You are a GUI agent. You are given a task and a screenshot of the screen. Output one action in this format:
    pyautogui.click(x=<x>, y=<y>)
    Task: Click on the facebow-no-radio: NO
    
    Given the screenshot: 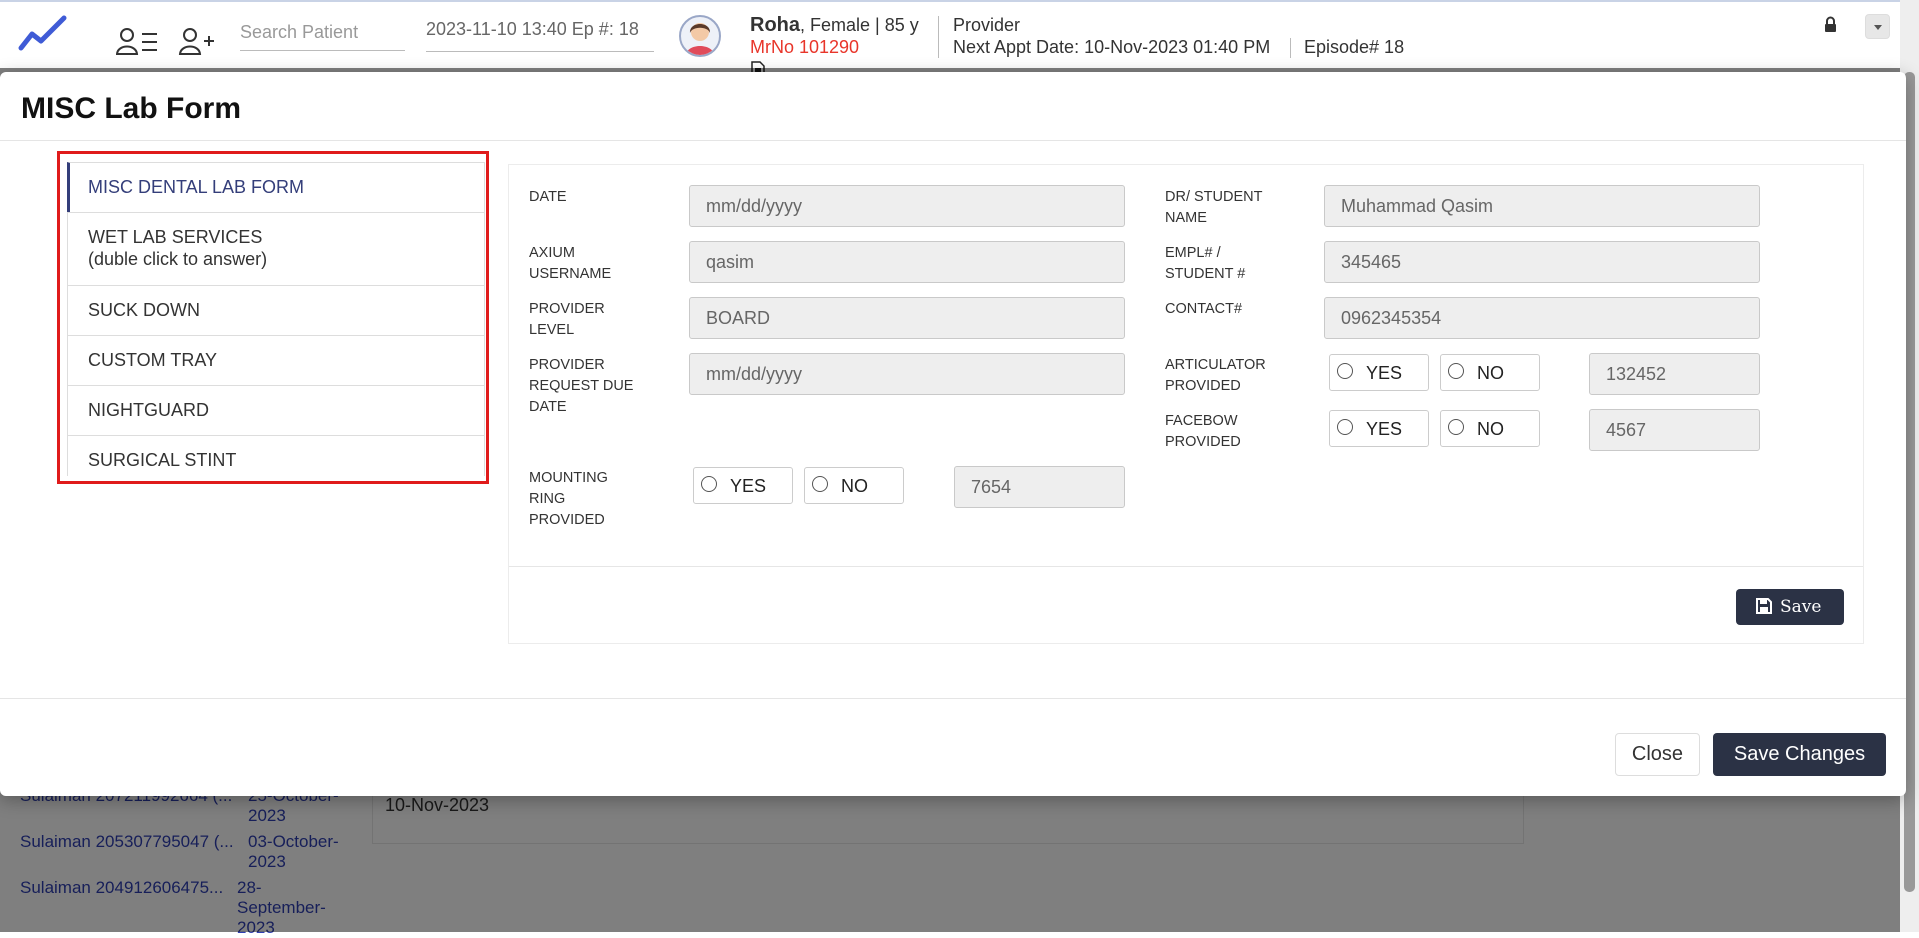 What is the action you would take?
    pyautogui.click(x=1490, y=428)
    